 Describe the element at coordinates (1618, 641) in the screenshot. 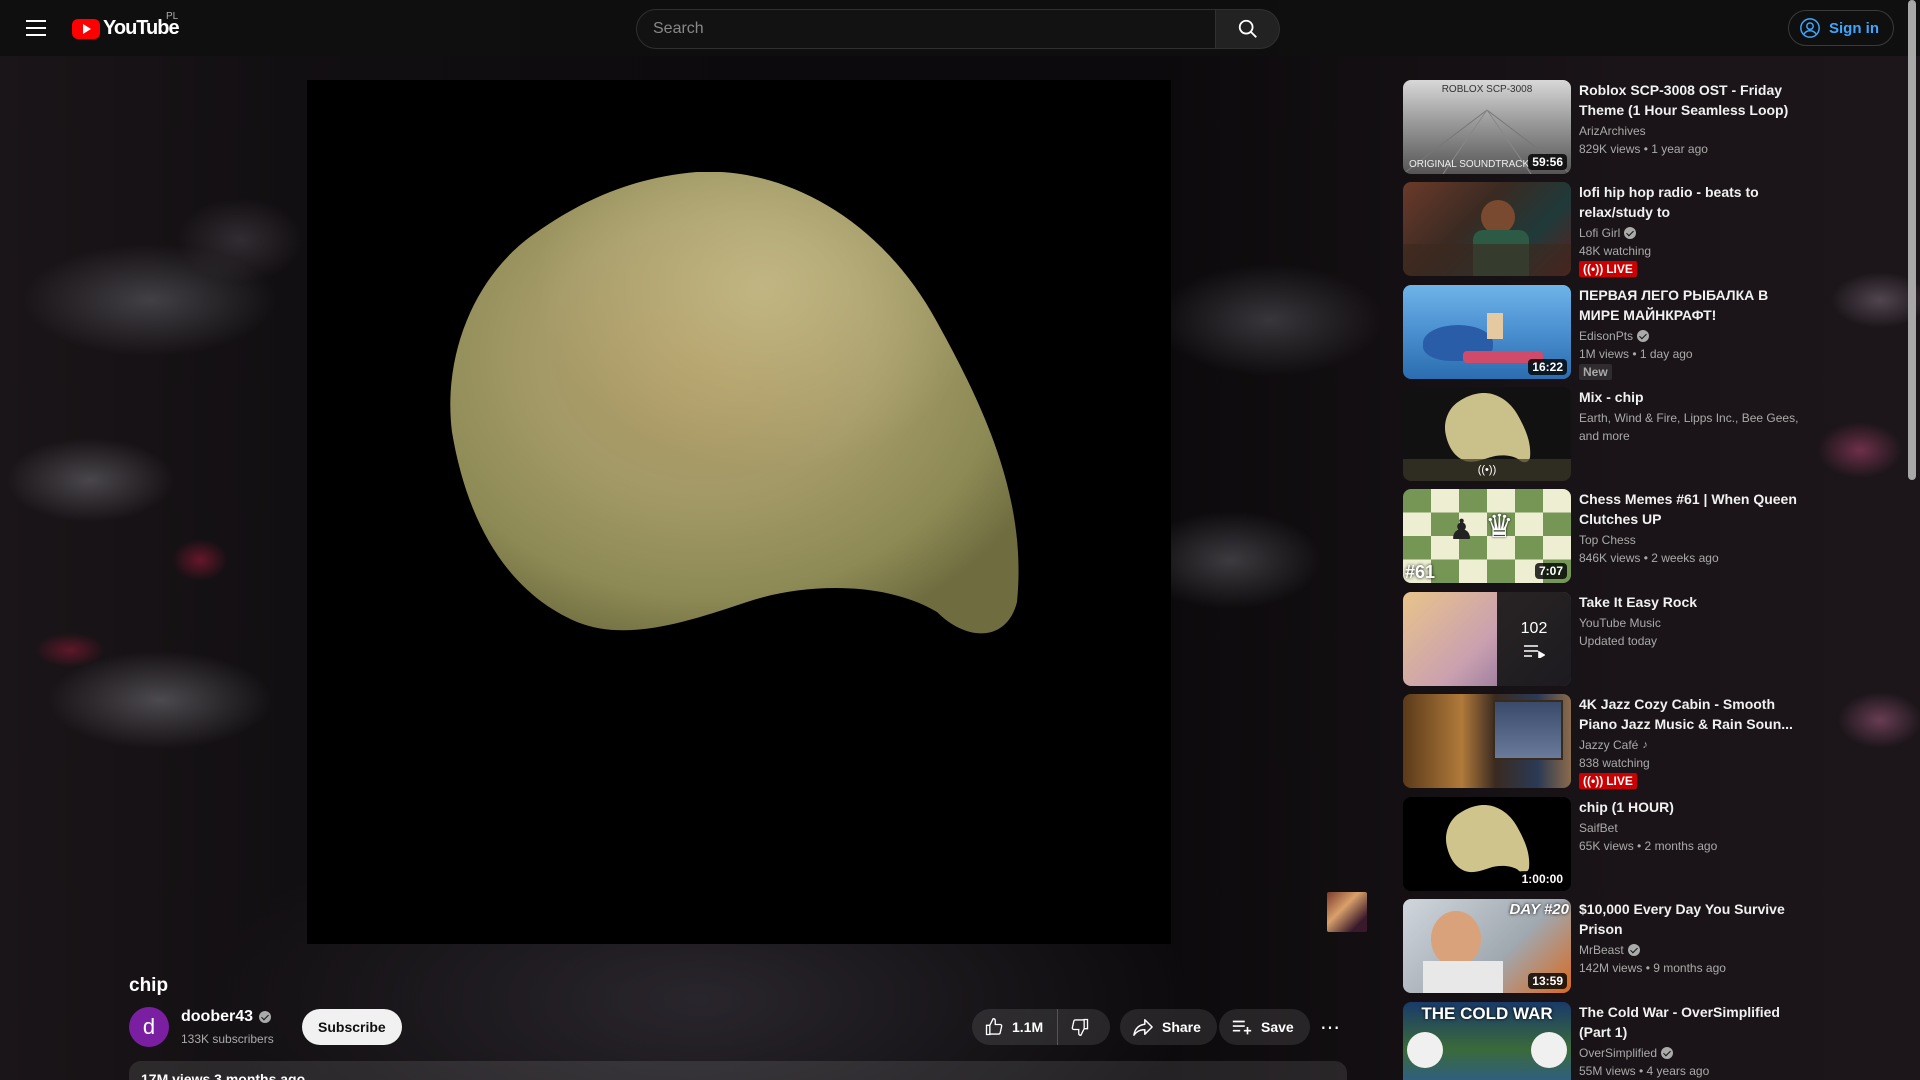

I see `recommendation-meta: Updated today` at that location.